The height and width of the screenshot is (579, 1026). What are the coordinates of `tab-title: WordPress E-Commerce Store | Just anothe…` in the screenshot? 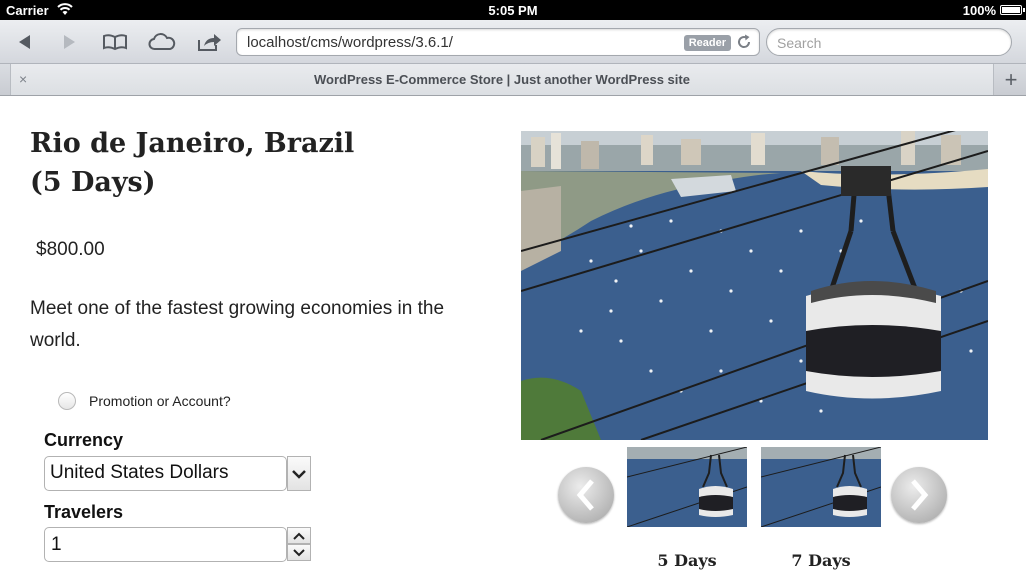 It's located at (502, 79).